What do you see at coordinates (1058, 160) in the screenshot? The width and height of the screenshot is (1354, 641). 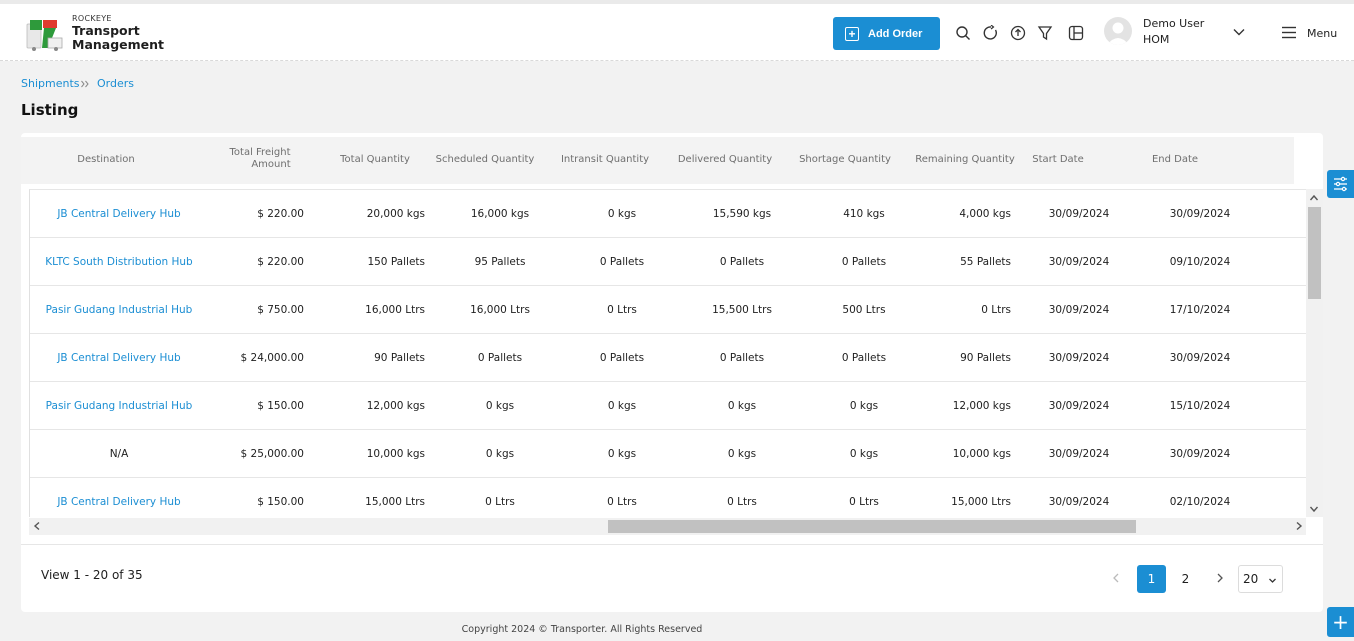 I see `header-start-date: Start Date` at bounding box center [1058, 160].